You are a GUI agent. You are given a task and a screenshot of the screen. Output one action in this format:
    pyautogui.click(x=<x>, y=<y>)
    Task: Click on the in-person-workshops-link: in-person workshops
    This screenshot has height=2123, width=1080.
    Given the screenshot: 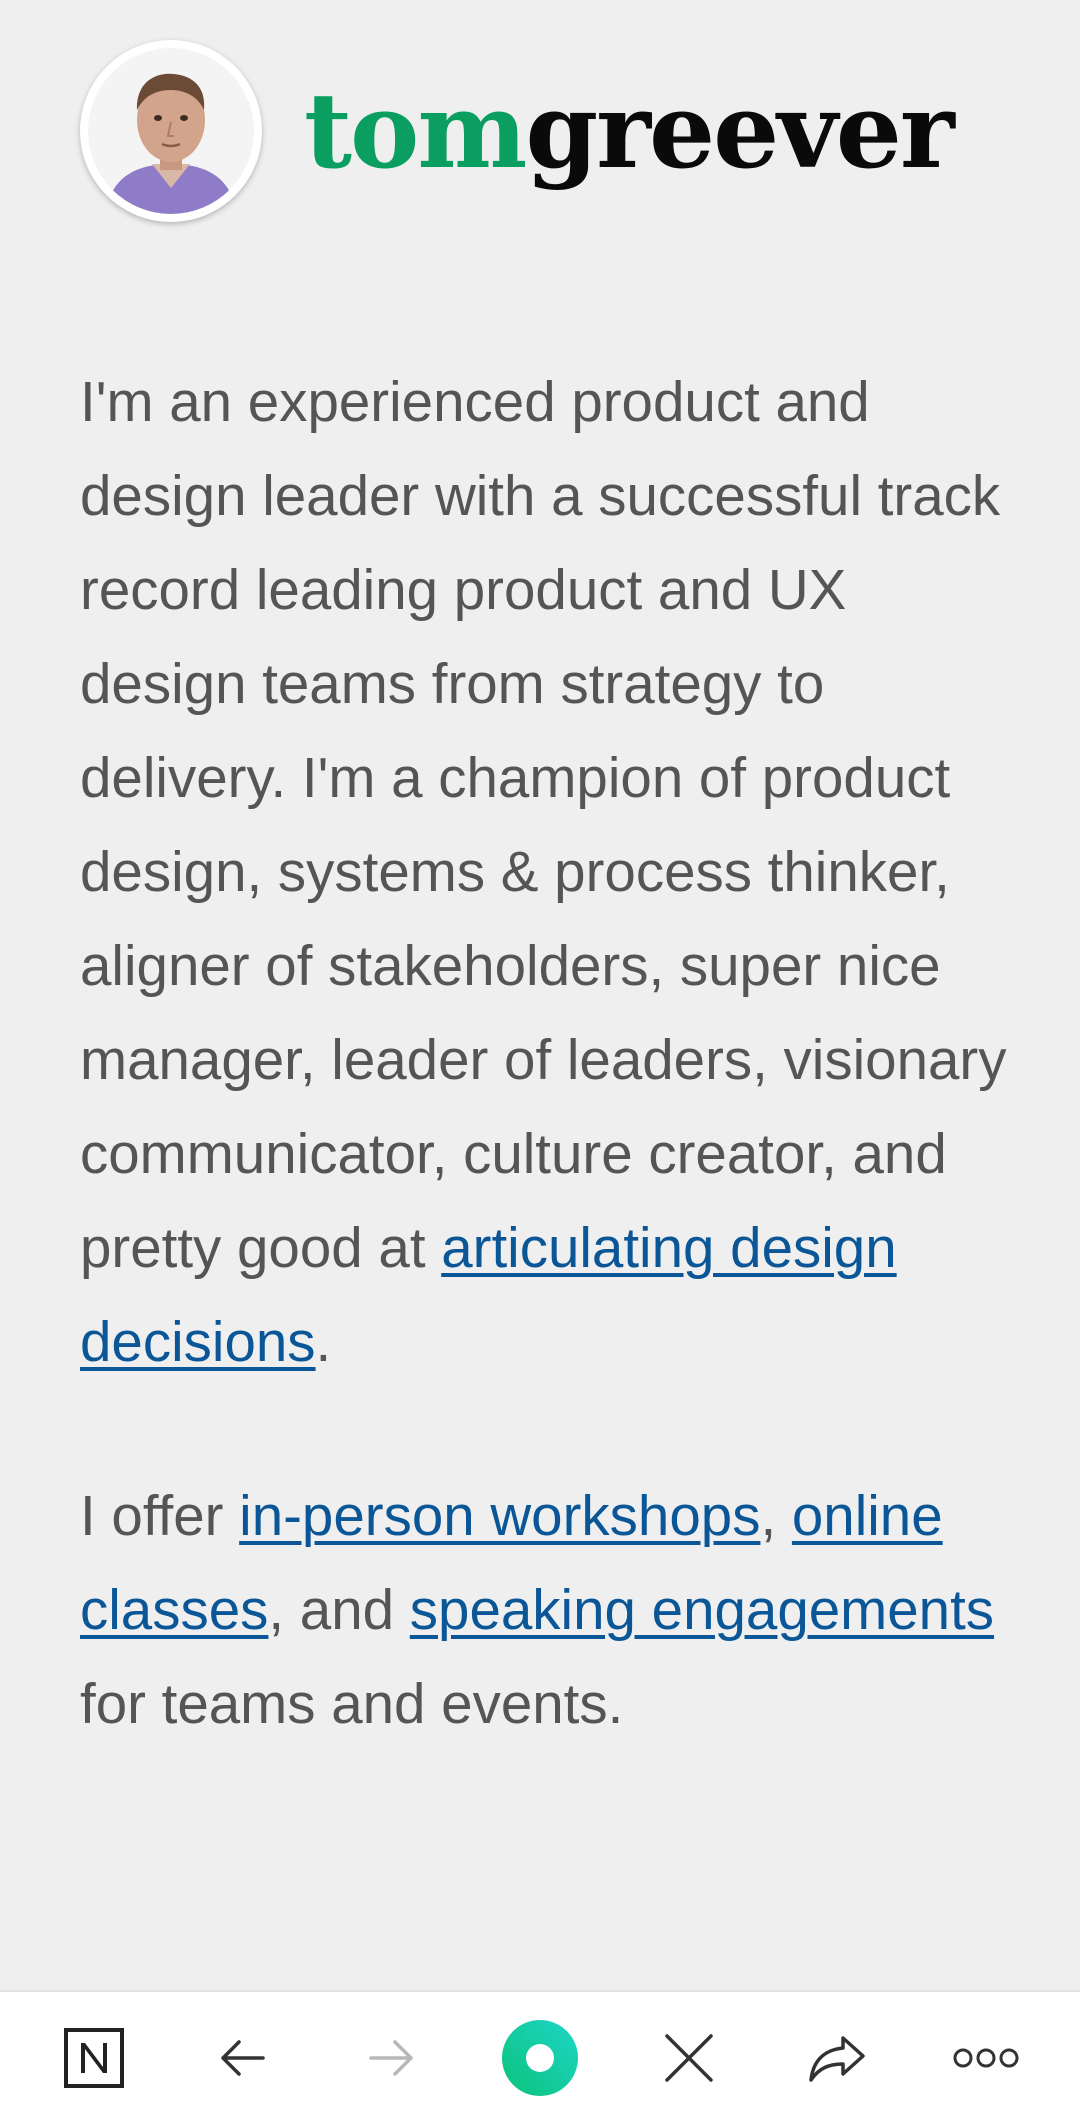 What is the action you would take?
    pyautogui.click(x=499, y=1515)
    